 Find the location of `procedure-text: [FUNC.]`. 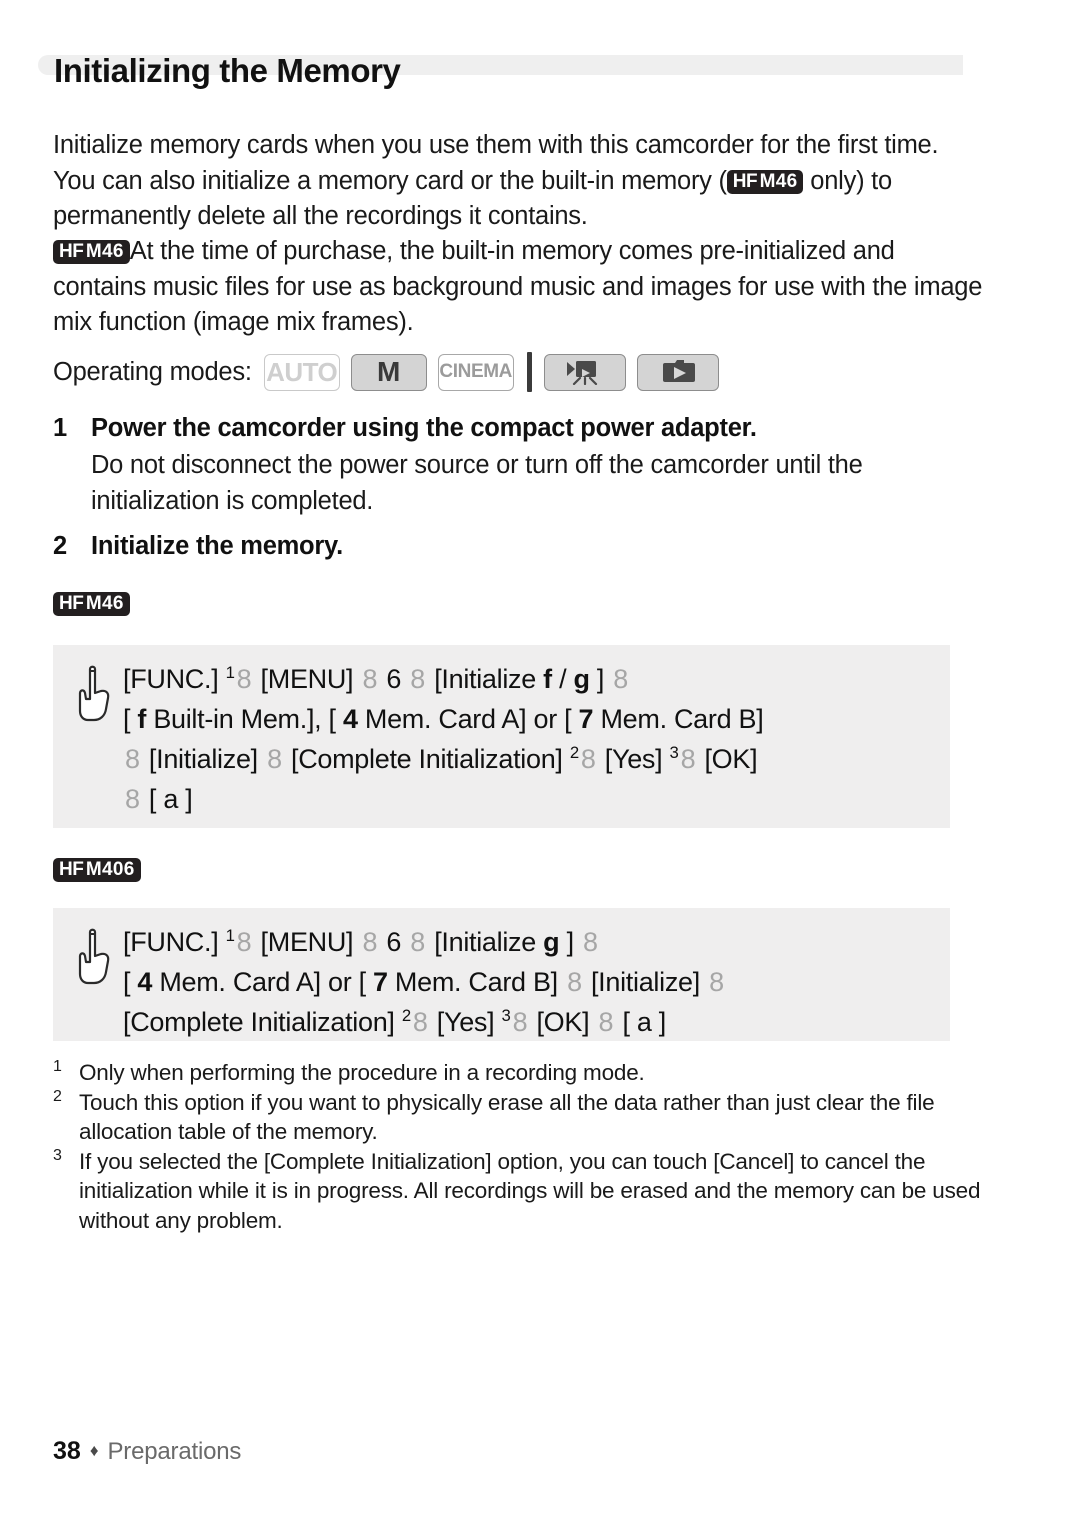

procedure-text: [FUNC.] is located at coordinates (171, 942).